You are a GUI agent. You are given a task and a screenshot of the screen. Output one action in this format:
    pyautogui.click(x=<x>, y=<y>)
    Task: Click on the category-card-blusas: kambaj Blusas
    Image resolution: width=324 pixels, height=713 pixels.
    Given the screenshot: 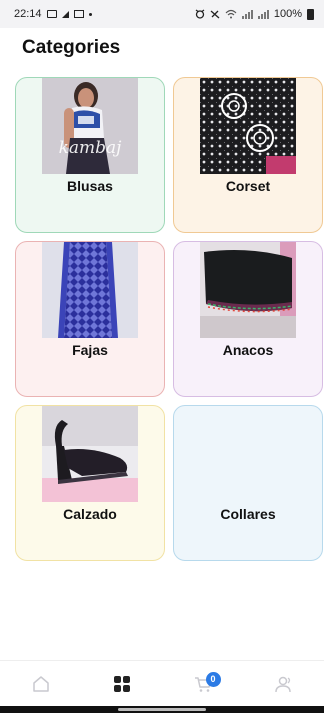 What is the action you would take?
    pyautogui.click(x=90, y=155)
    